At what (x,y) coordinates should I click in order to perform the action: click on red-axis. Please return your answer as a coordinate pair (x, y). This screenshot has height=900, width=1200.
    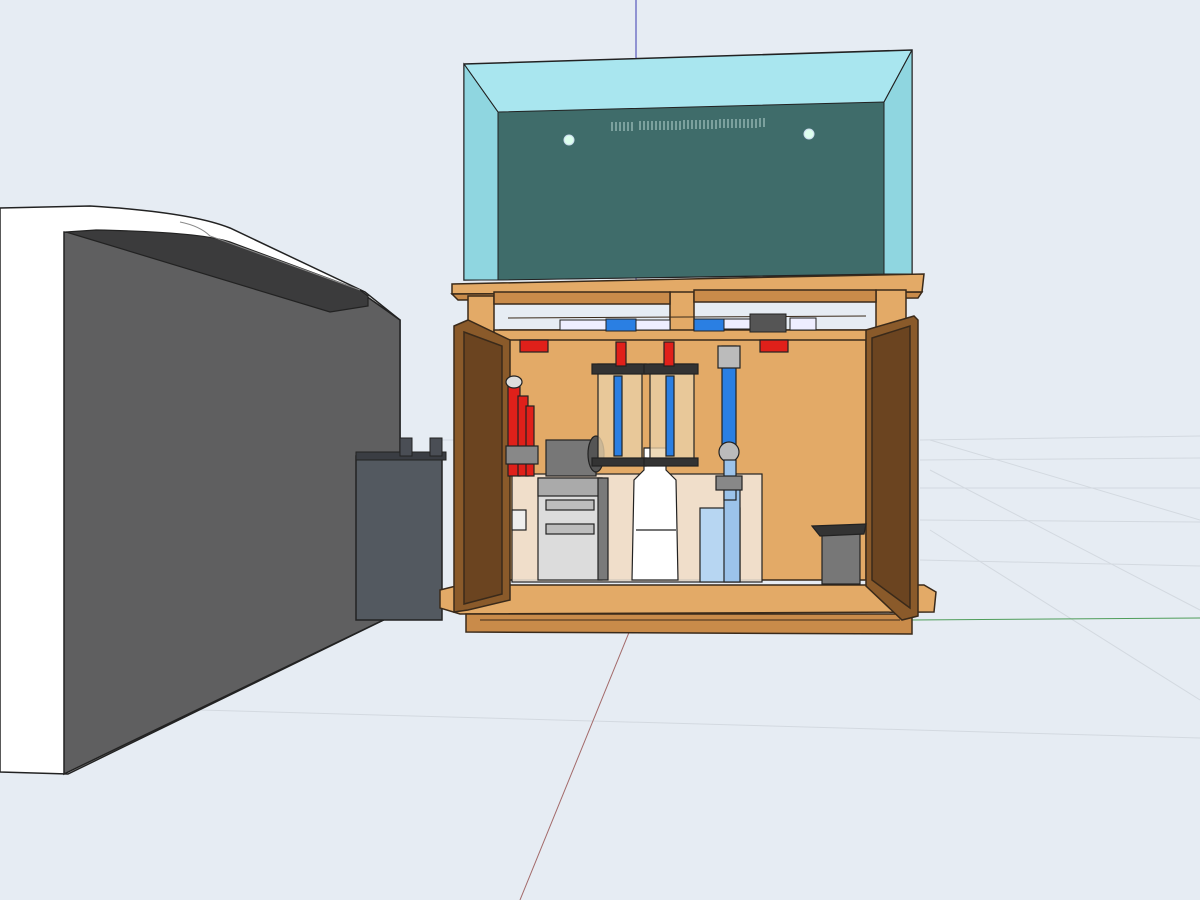
    Looking at the image, I should click on (575, 764).